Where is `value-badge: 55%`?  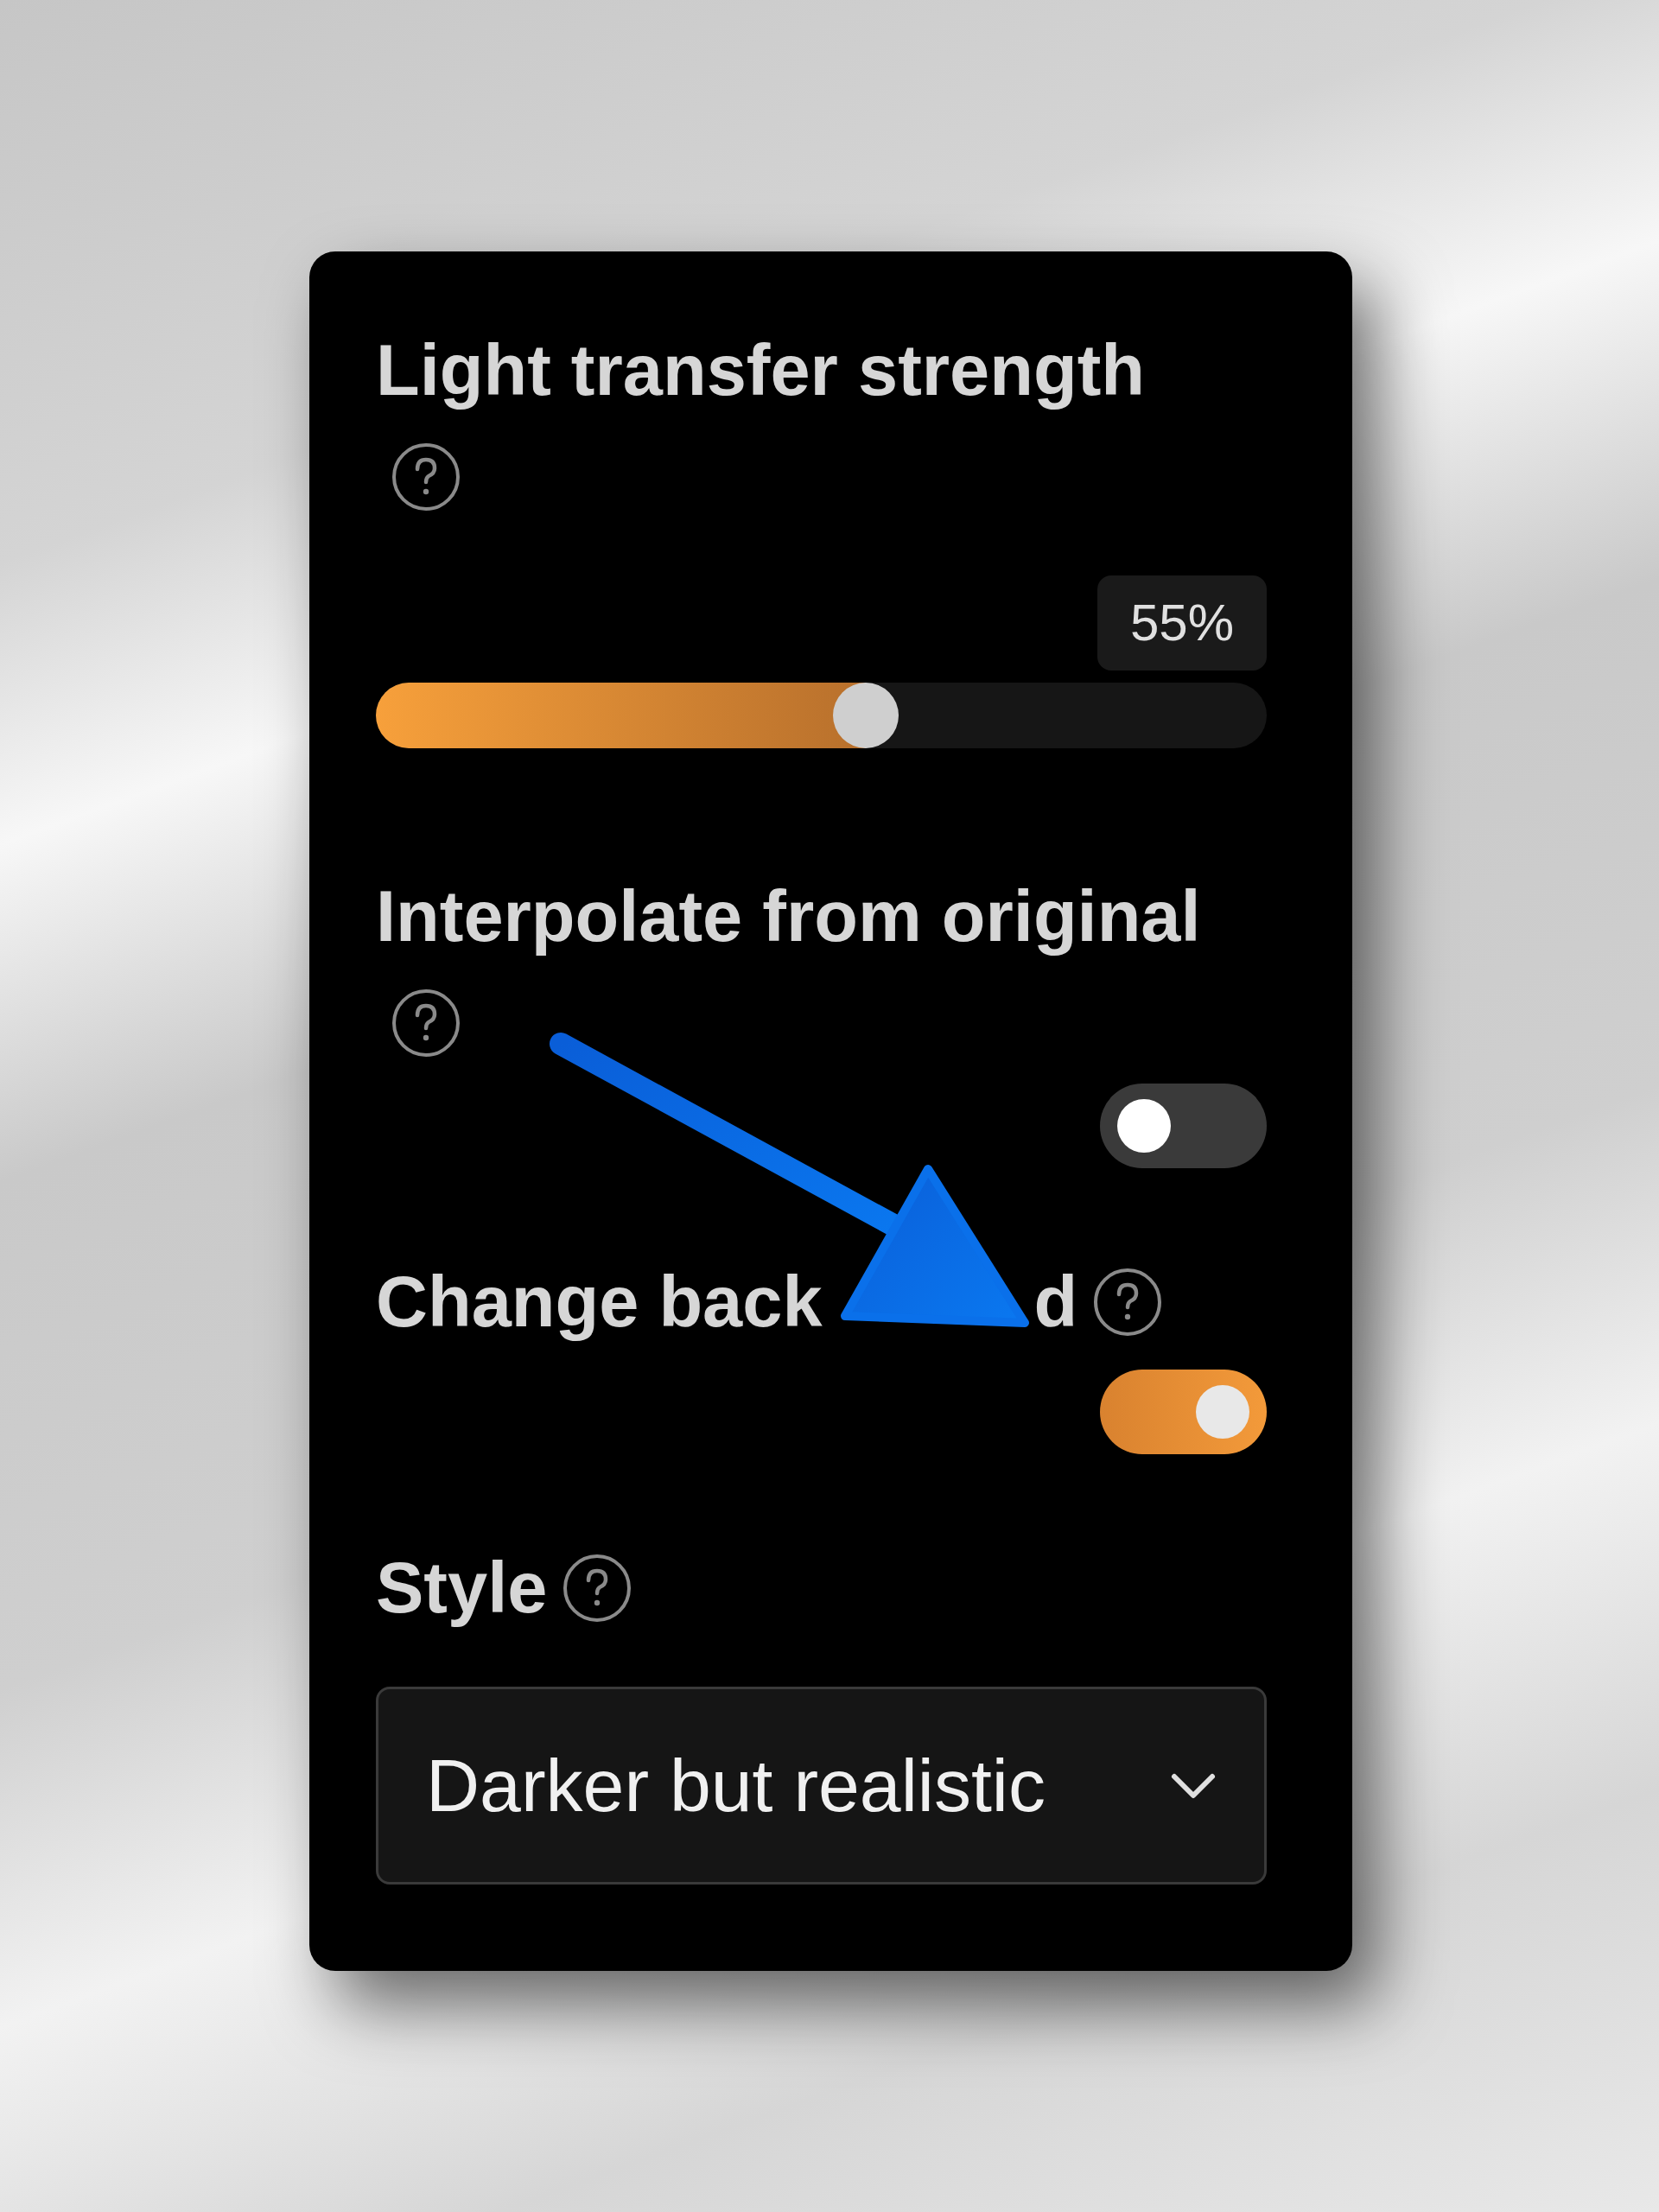 value-badge: 55% is located at coordinates (1181, 623).